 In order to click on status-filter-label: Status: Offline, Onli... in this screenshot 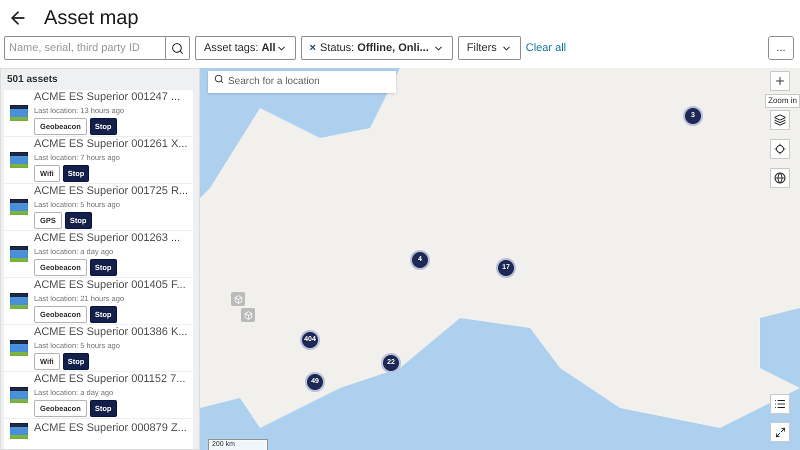, I will do `click(374, 48)`.